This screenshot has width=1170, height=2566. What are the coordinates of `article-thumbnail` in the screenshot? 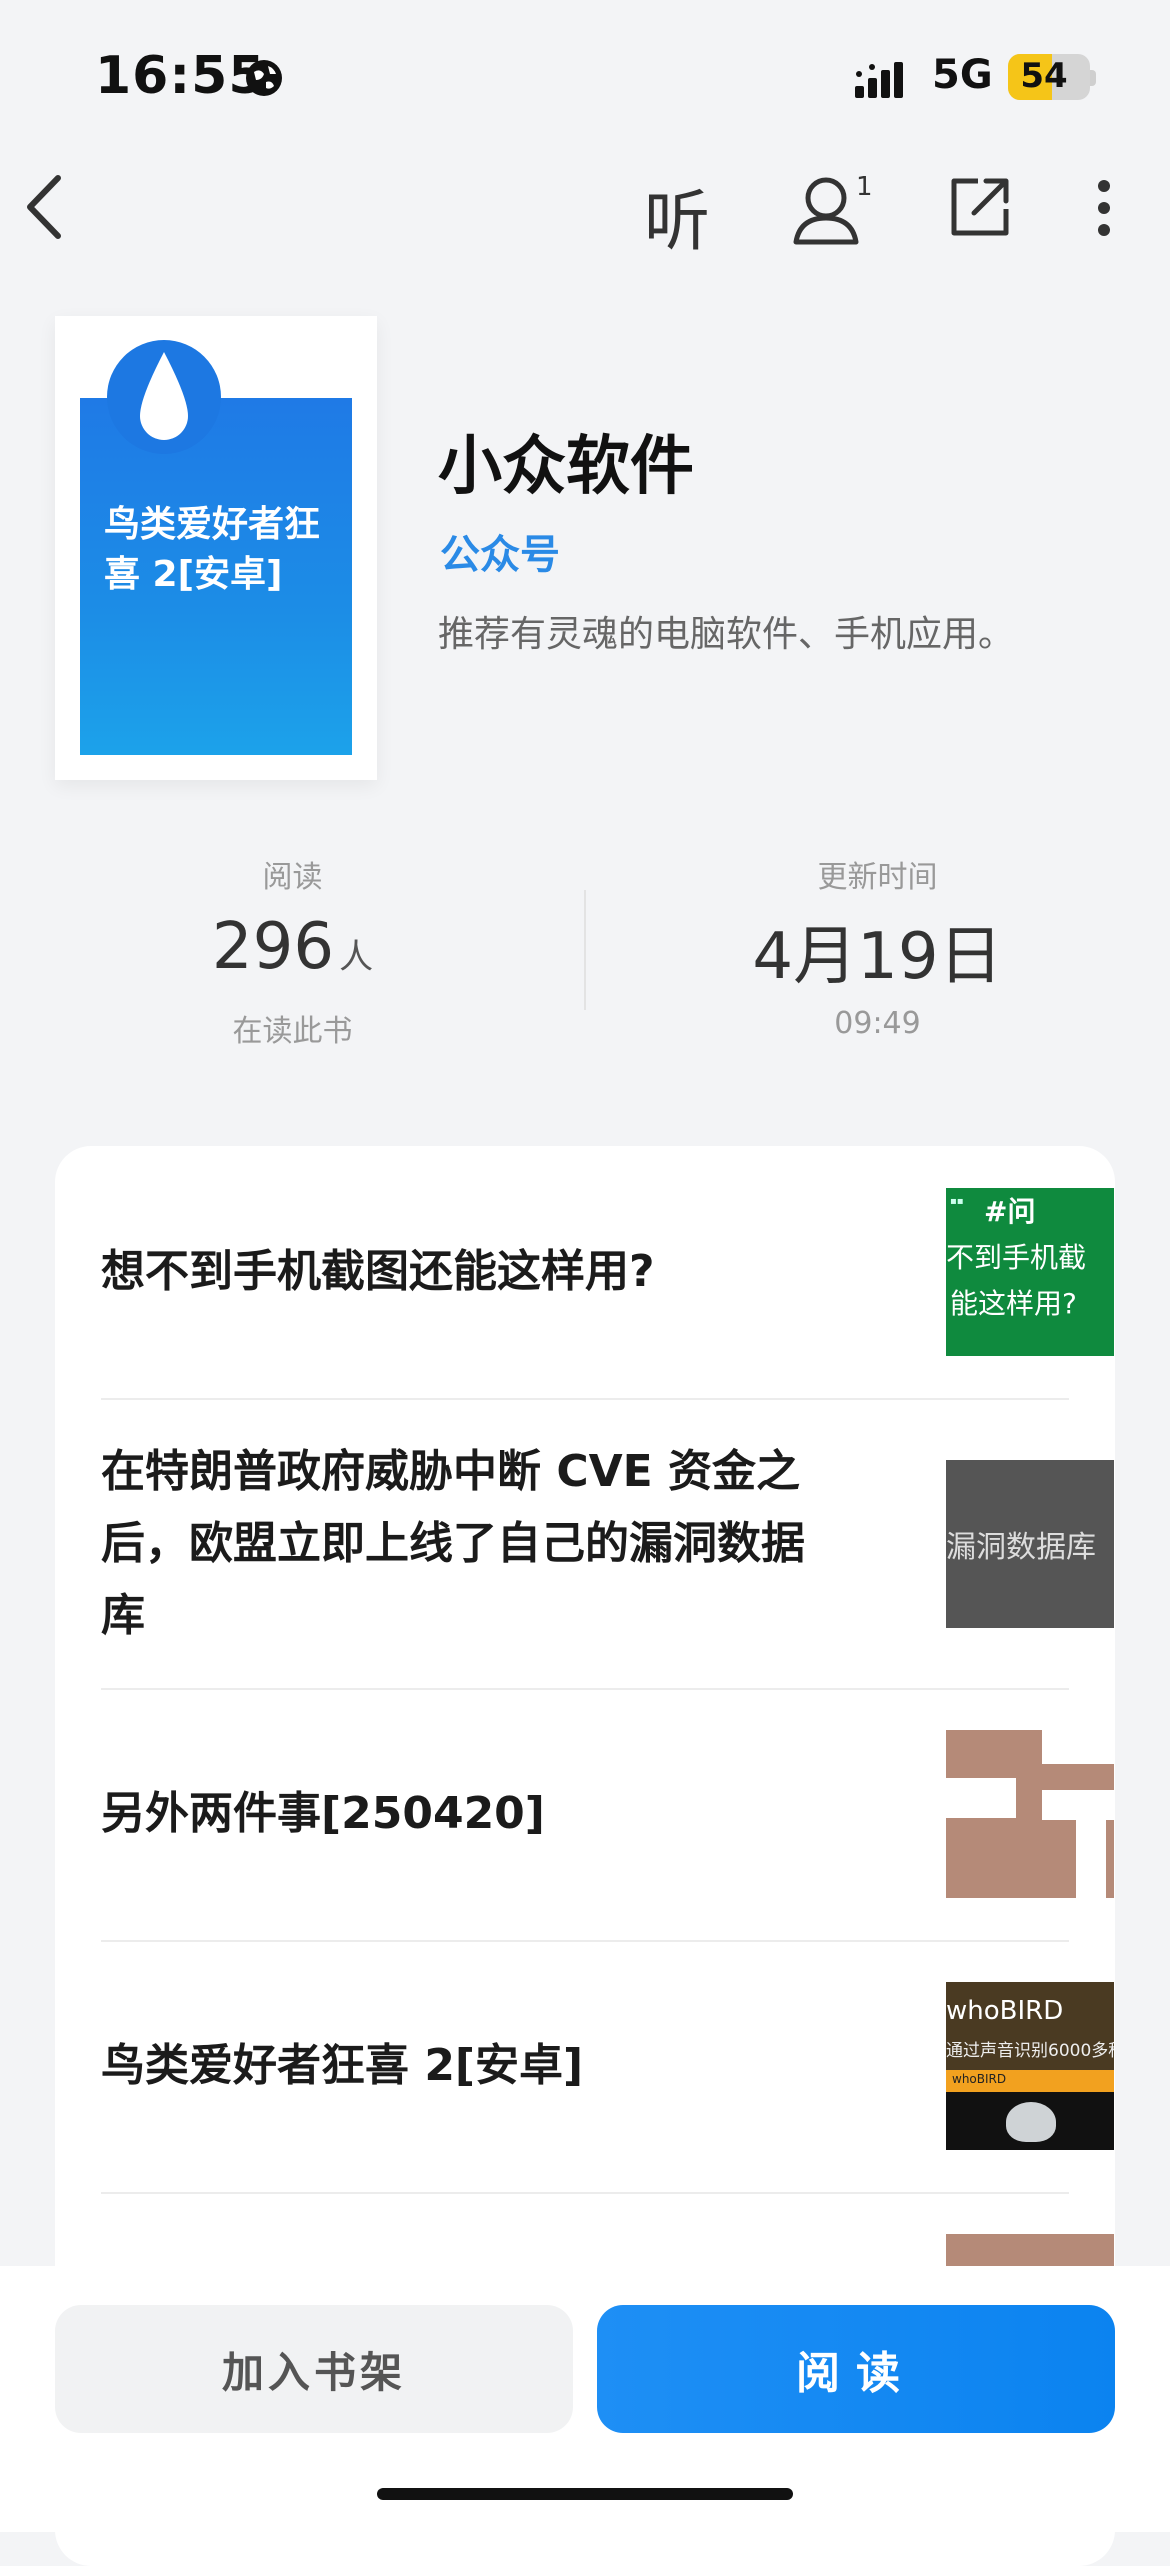 It's located at (1030, 1814).